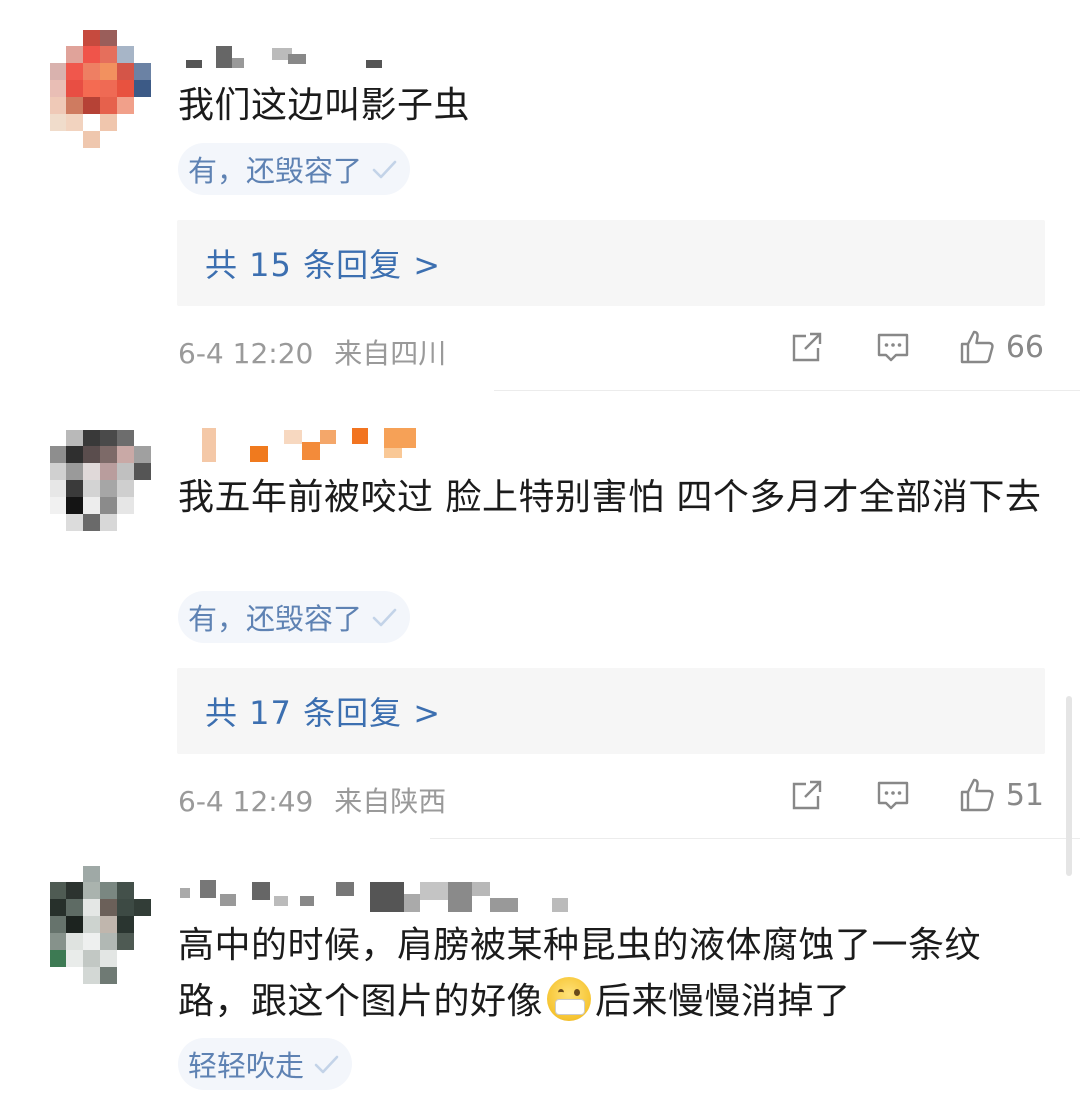  I want to click on tag-label: 轻轻吹走, so click(246, 1066).